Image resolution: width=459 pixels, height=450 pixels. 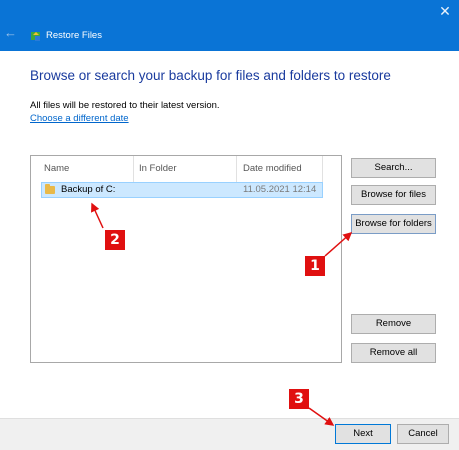 What do you see at coordinates (393, 324) in the screenshot?
I see `remove-button: Remove` at bounding box center [393, 324].